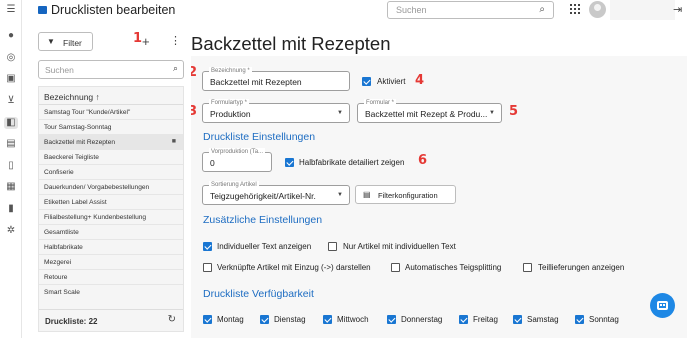 This screenshot has width=688, height=338. I want to click on assistant-bot-button, so click(662, 305).